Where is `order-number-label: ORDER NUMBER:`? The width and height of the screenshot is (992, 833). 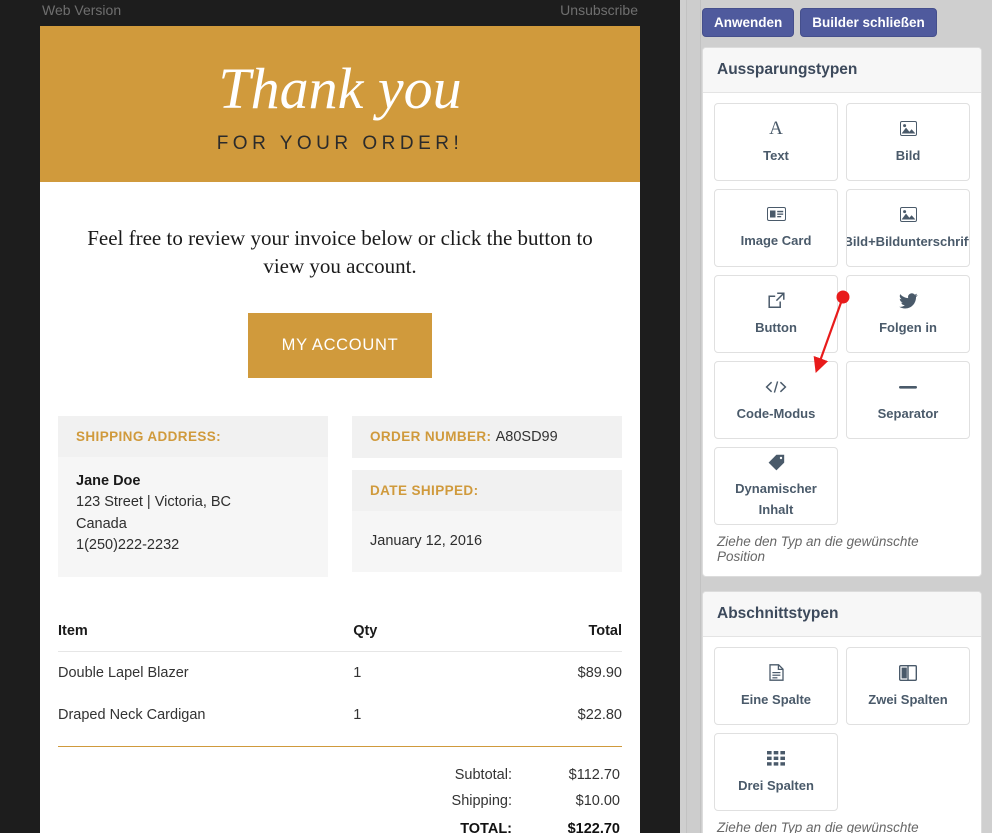
order-number-label: ORDER NUMBER: is located at coordinates (431, 436).